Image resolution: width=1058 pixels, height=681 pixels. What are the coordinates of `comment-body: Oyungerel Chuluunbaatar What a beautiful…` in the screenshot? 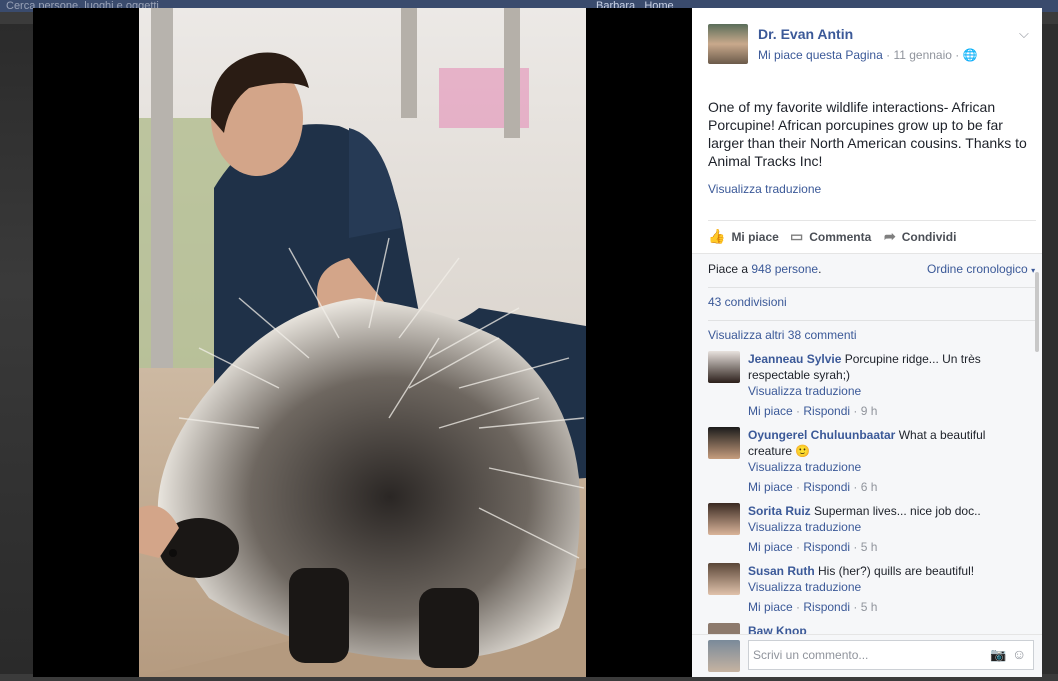 It's located at (873, 461).